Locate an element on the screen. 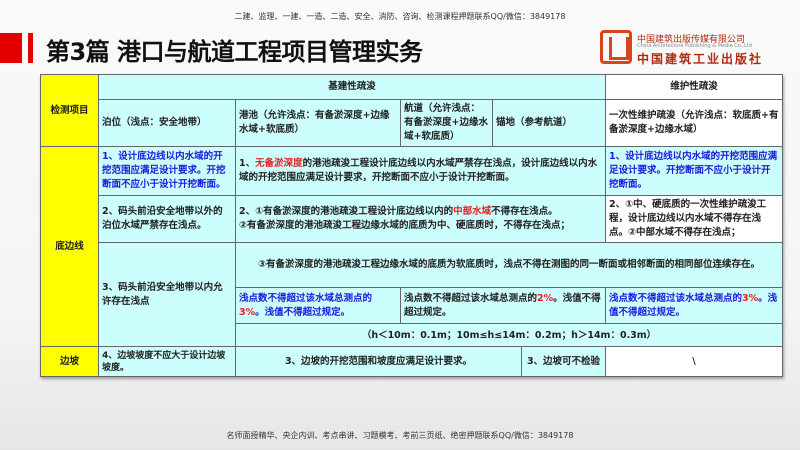  title-accent is located at coordinates (11, 48).